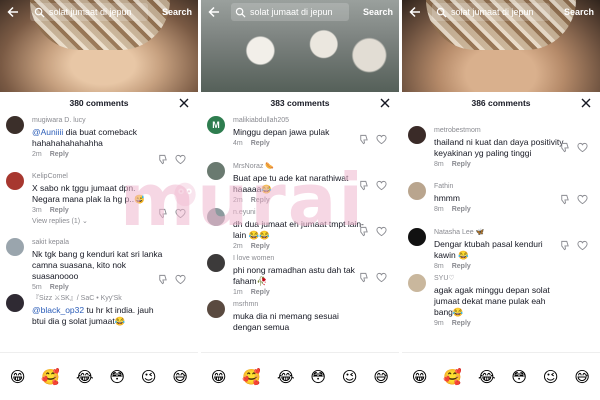 The width and height of the screenshot is (600, 400). Describe the element at coordinates (58, 310) in the screenshot. I see `mention-link: @black_op32` at that location.